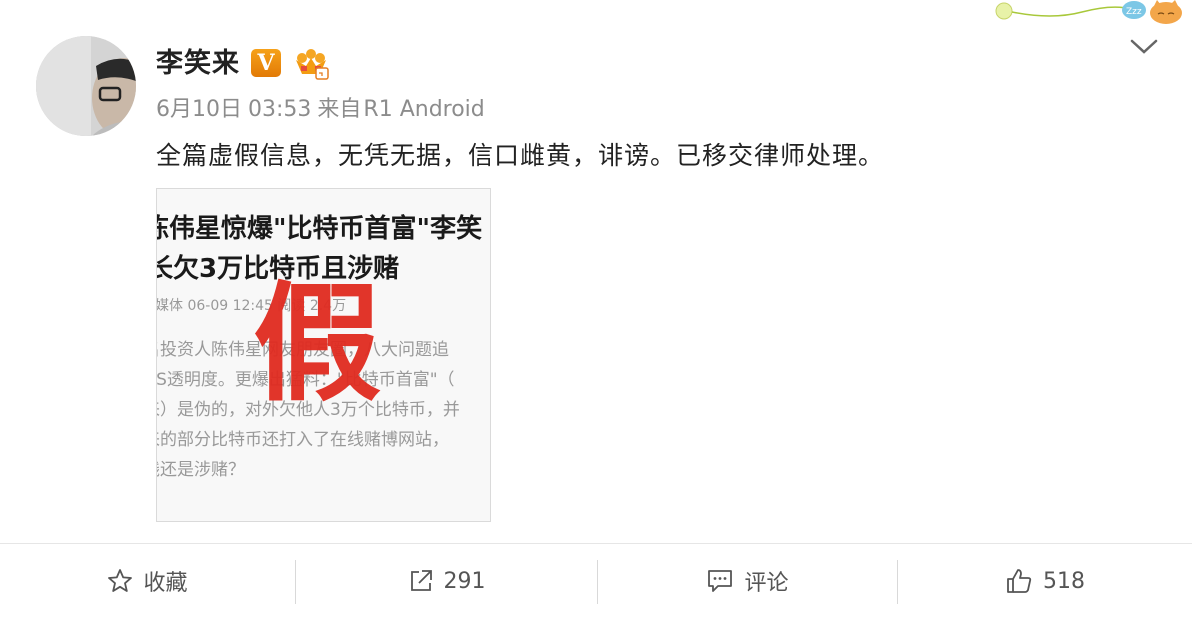 This screenshot has width=1192, height=618. What do you see at coordinates (1166, 12) in the screenshot?
I see `cat-icon` at bounding box center [1166, 12].